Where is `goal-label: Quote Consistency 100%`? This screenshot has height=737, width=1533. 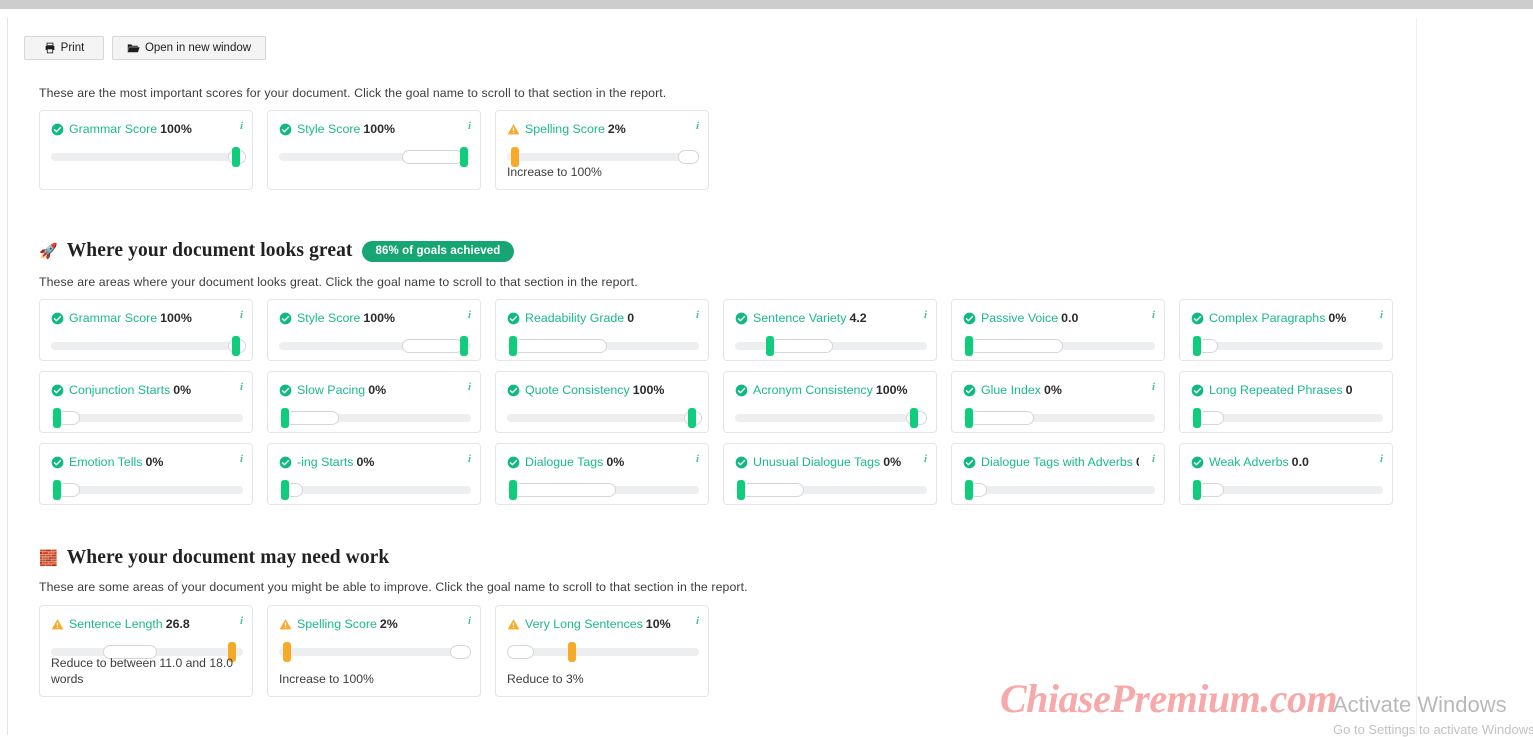 goal-label: Quote Consistency 100% is located at coordinates (594, 390).